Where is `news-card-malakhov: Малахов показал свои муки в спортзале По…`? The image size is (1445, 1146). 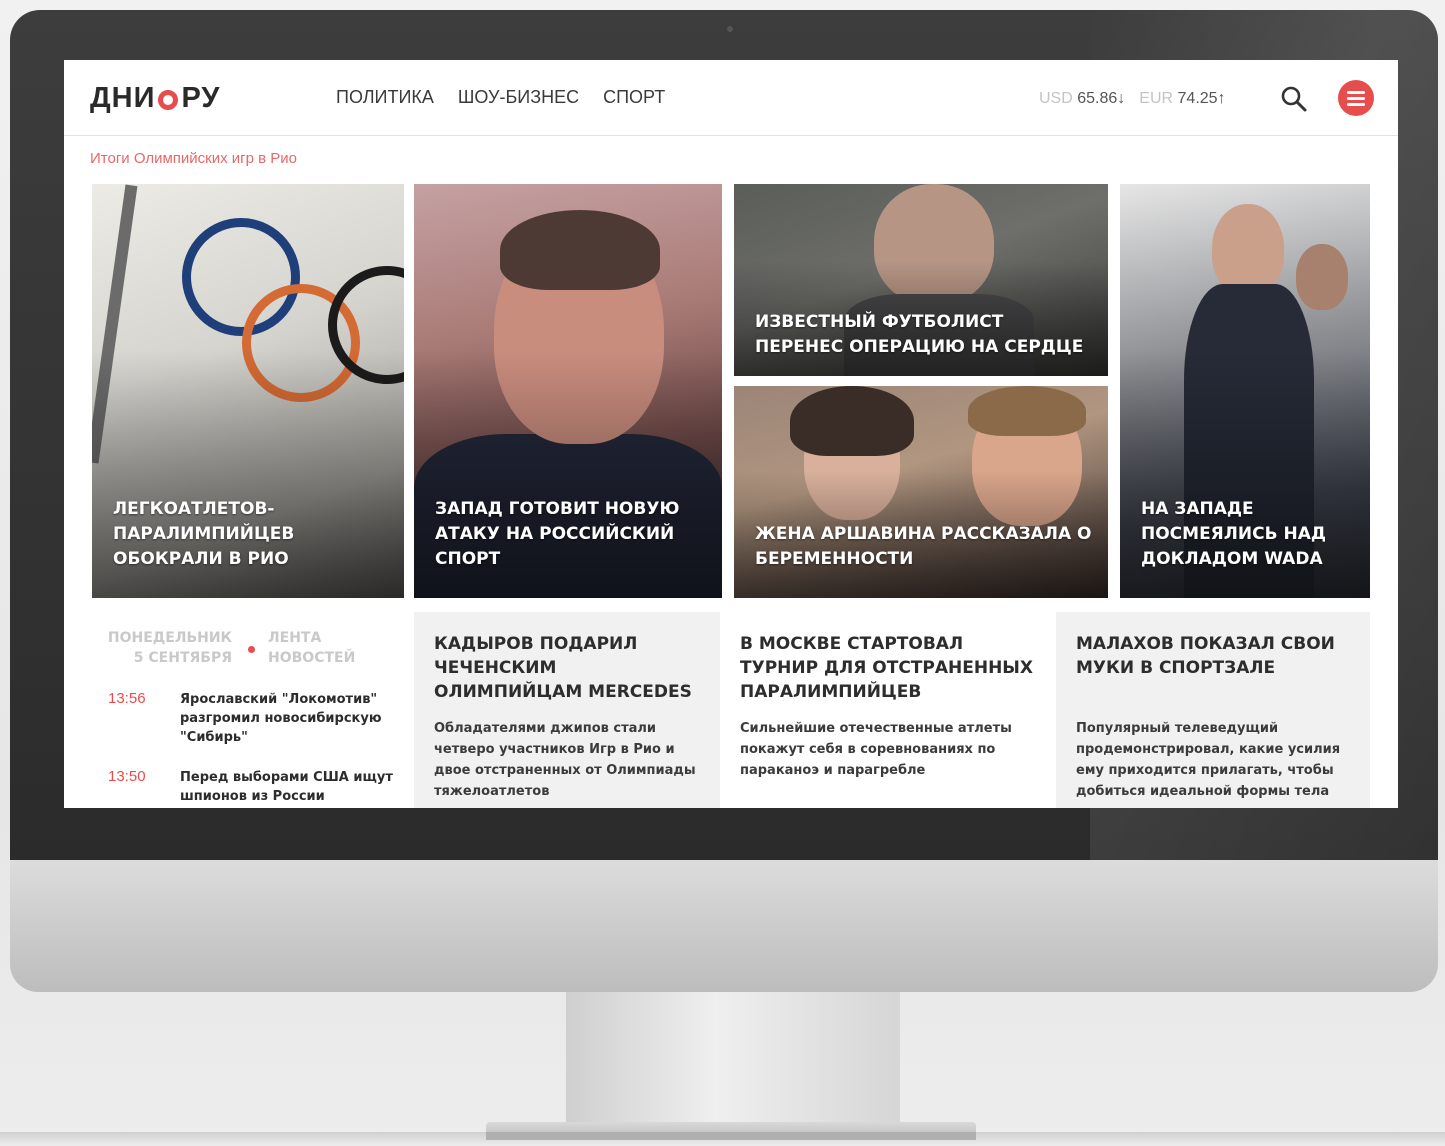
news-card-malakhov: Малахов показал свои муки в спортзале По… is located at coordinates (1213, 710).